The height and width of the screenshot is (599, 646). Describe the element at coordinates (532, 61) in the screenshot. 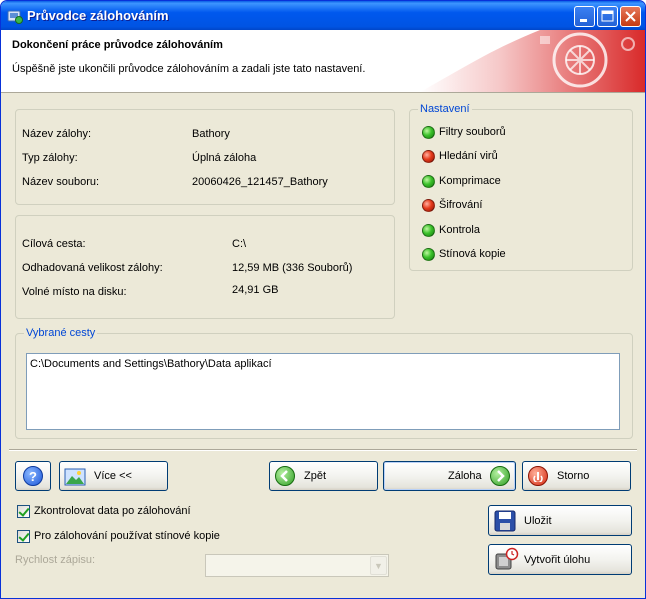

I see `vault-door-icon` at that location.